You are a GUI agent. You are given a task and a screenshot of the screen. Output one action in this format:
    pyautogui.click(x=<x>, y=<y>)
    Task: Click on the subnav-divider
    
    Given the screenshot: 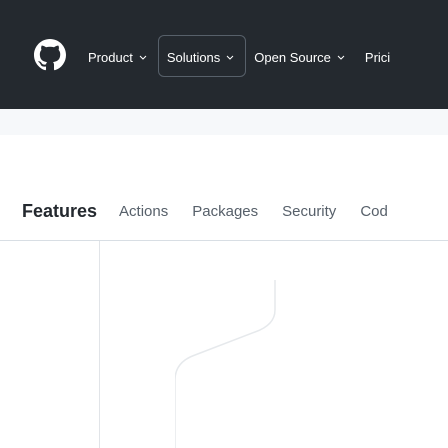 What is the action you would take?
    pyautogui.click(x=224, y=240)
    